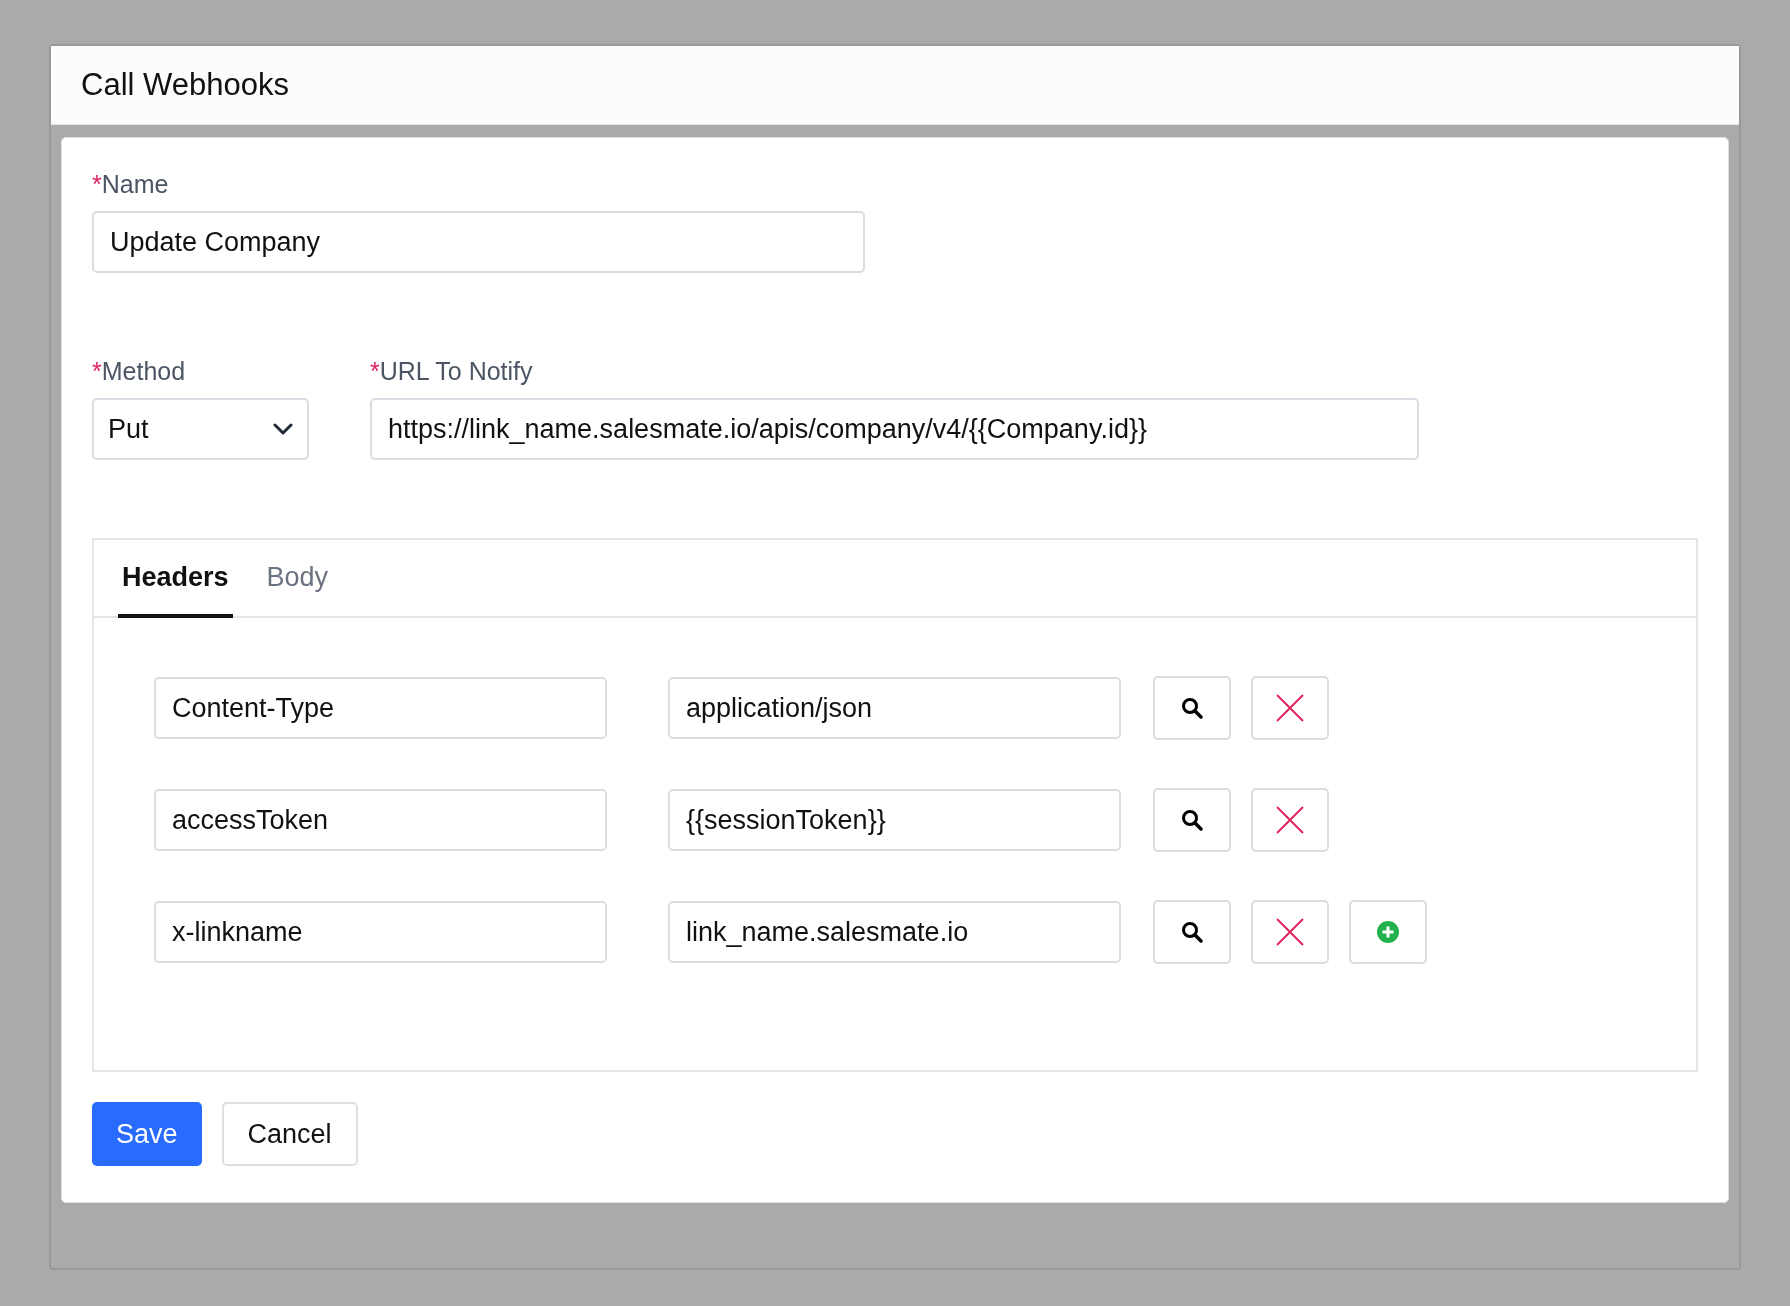  I want to click on header-value-input: application/json, so click(894, 708).